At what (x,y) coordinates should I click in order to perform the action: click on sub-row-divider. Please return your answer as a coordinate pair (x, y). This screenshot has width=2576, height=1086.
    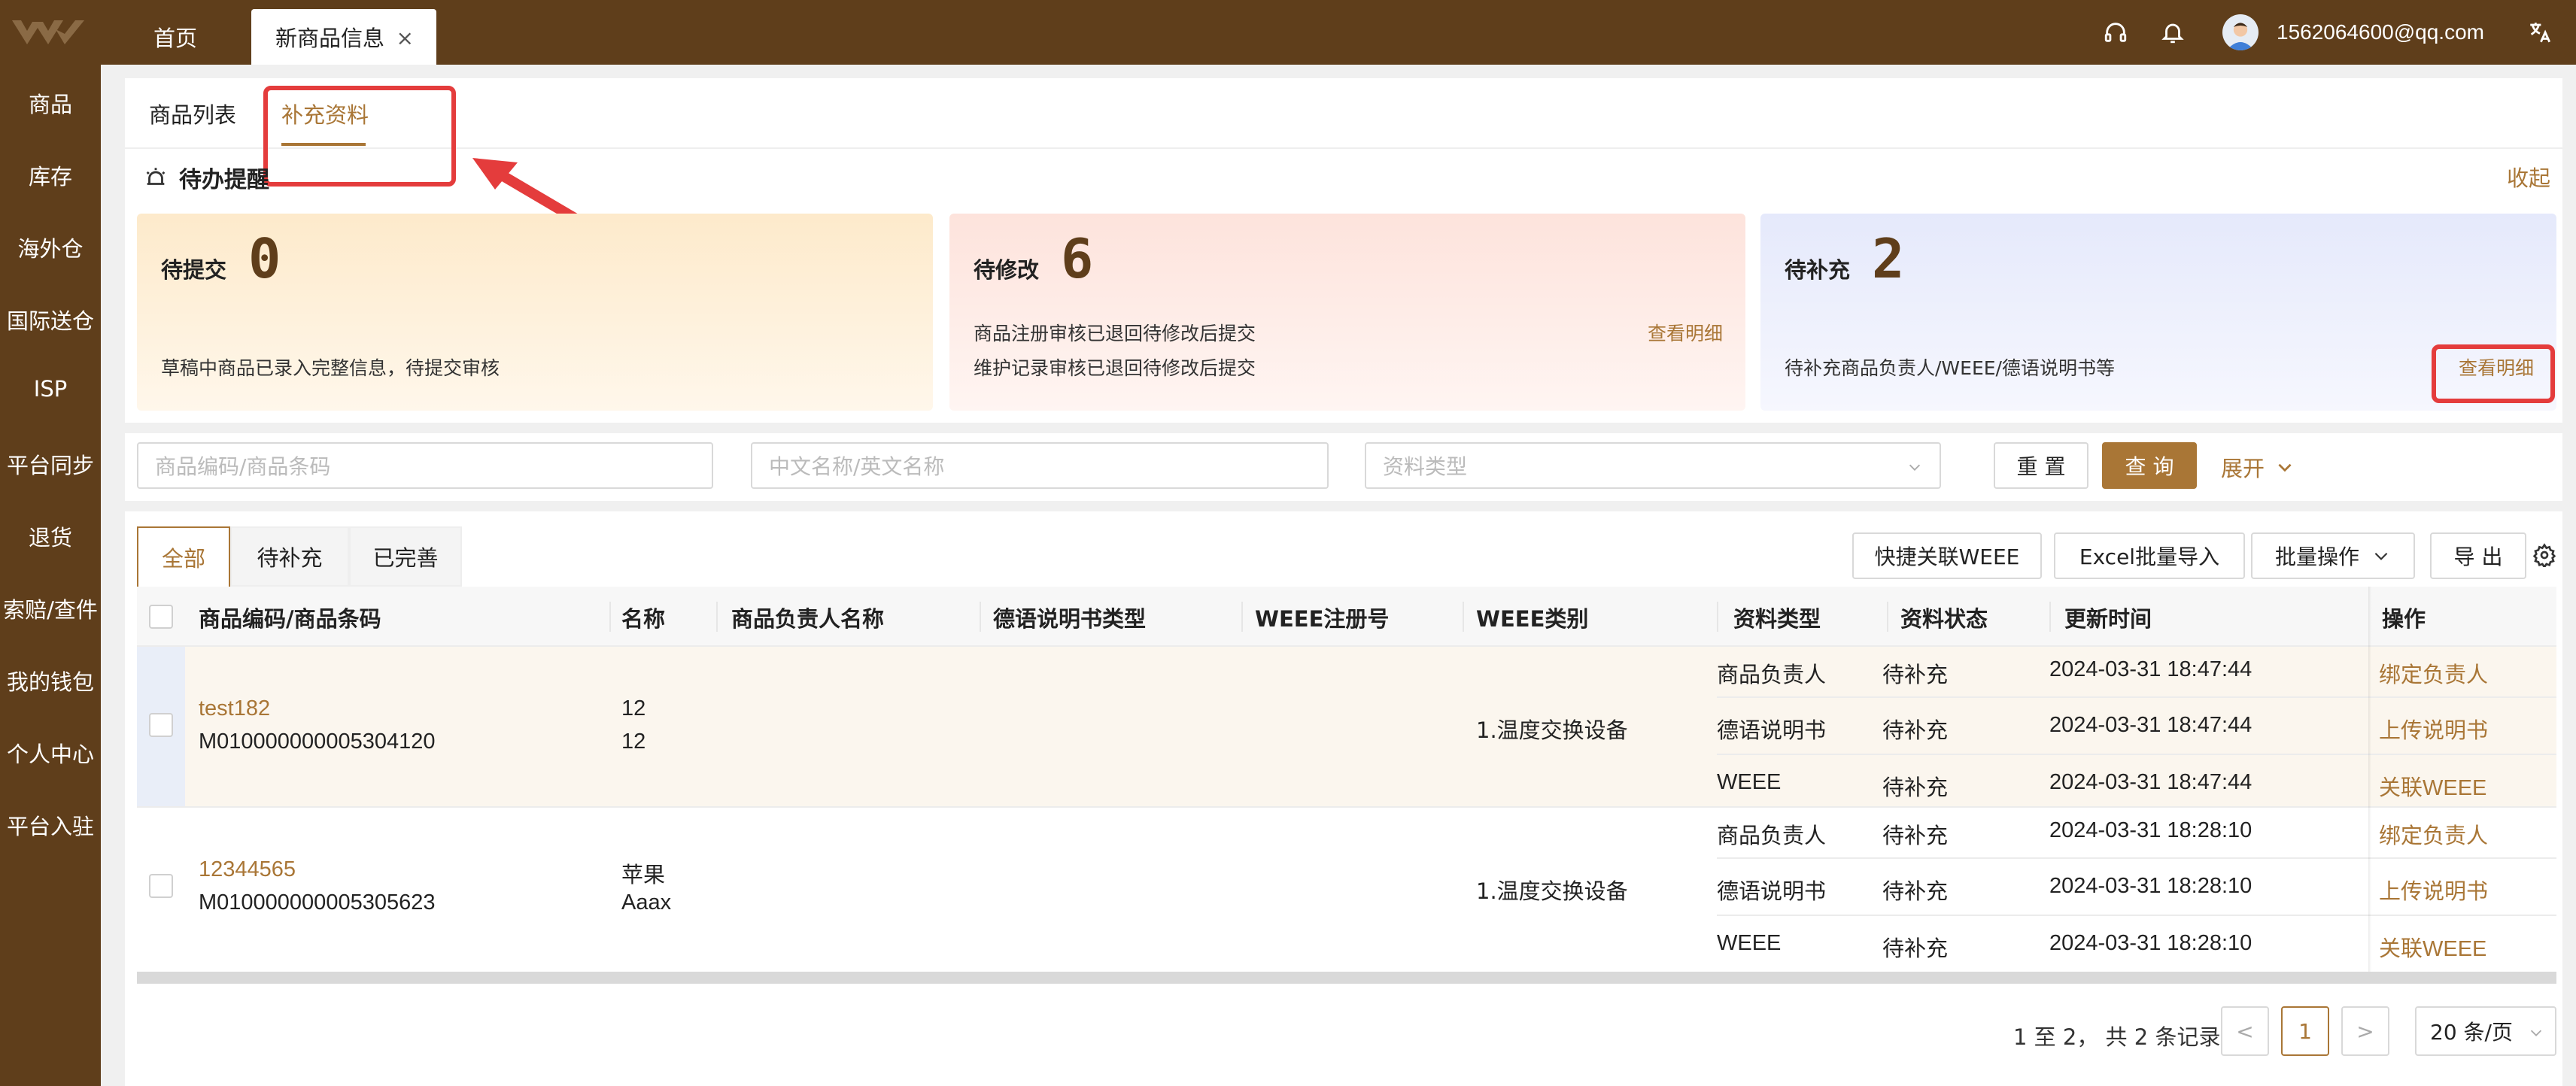
    Looking at the image, I should click on (2136, 697).